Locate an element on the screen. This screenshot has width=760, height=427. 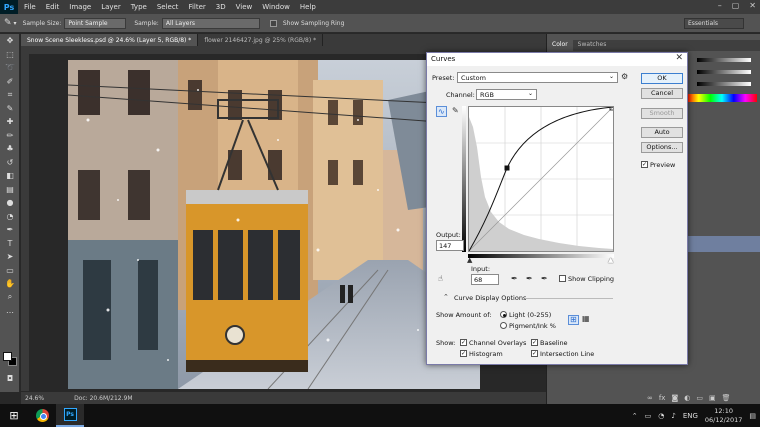
maximize-icon: ▢ is located at coordinates (736, 5).